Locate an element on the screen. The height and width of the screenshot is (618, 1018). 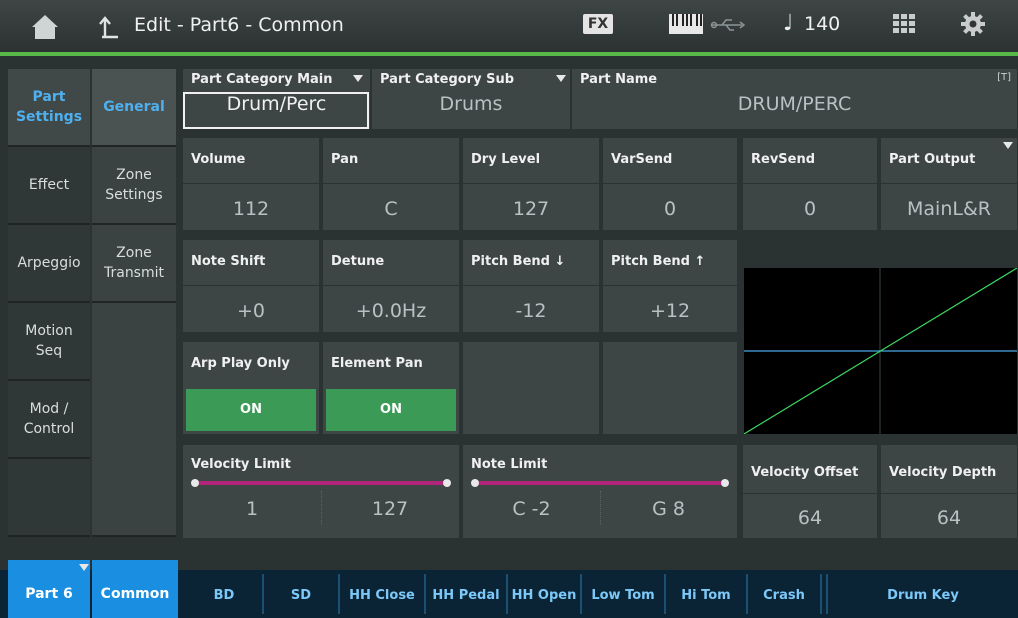
param-label: Detune is located at coordinates (358, 261).